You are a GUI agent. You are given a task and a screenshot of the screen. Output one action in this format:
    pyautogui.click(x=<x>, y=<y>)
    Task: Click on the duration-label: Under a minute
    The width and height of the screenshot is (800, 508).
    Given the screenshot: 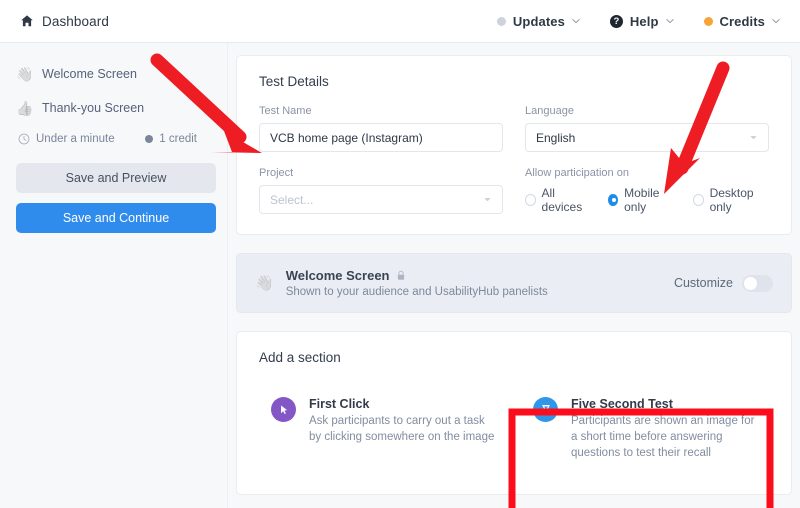 What is the action you would take?
    pyautogui.click(x=75, y=139)
    